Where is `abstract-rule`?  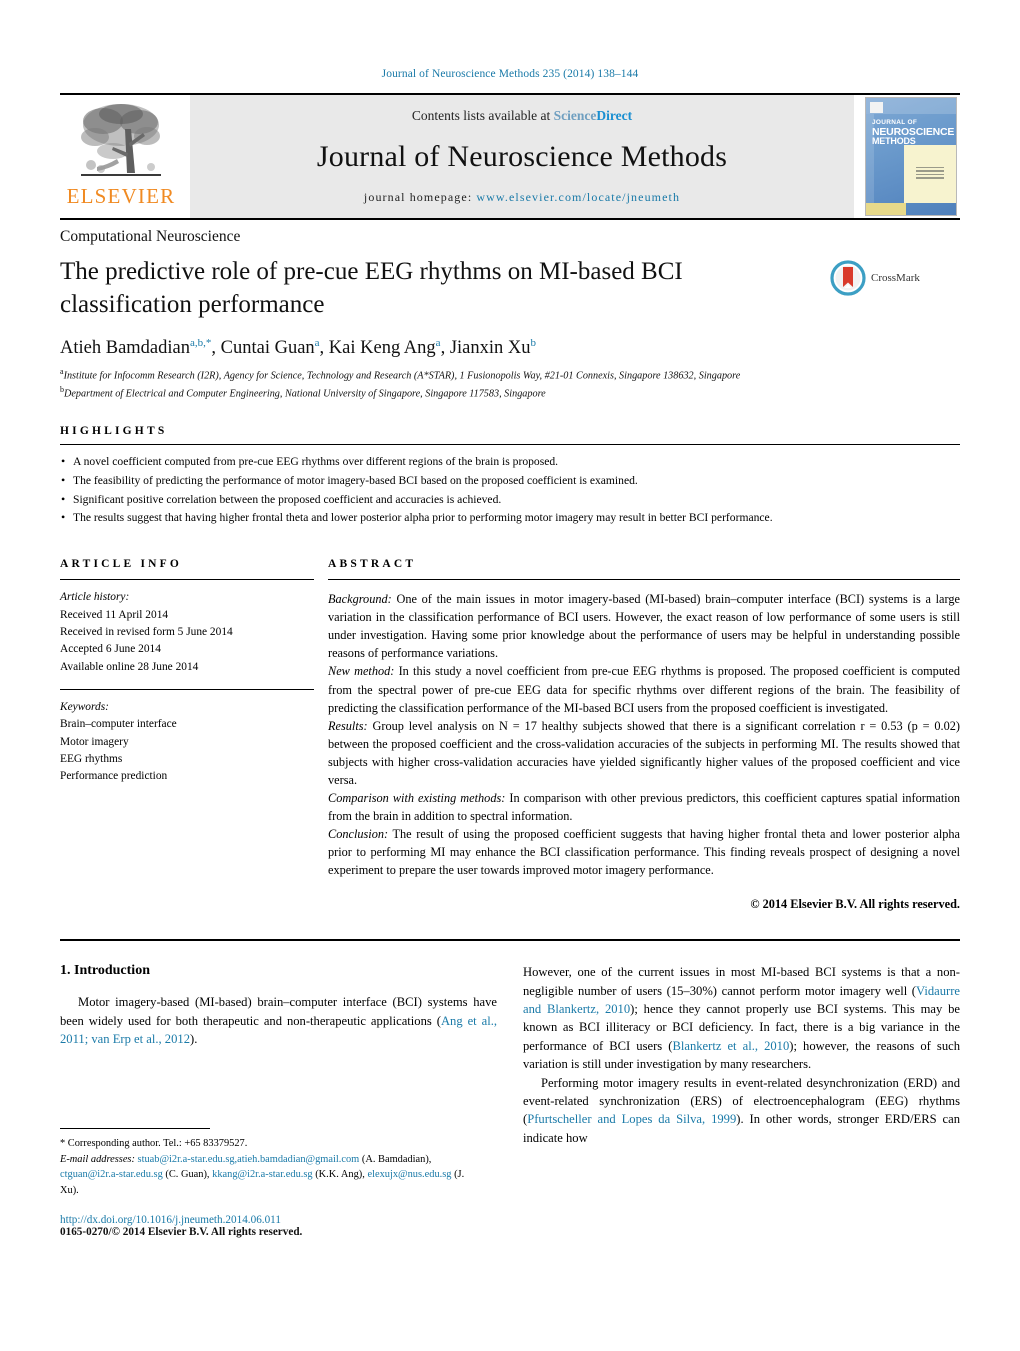
abstract-rule is located at coordinates (644, 580).